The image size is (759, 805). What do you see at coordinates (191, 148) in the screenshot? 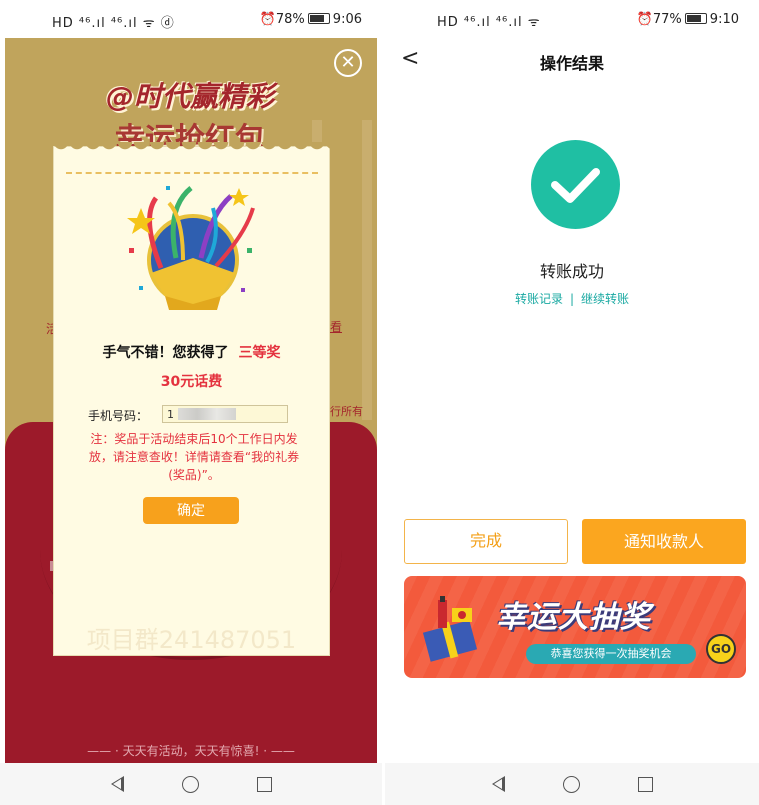
I see `modal-scallop-edge` at bounding box center [191, 148].